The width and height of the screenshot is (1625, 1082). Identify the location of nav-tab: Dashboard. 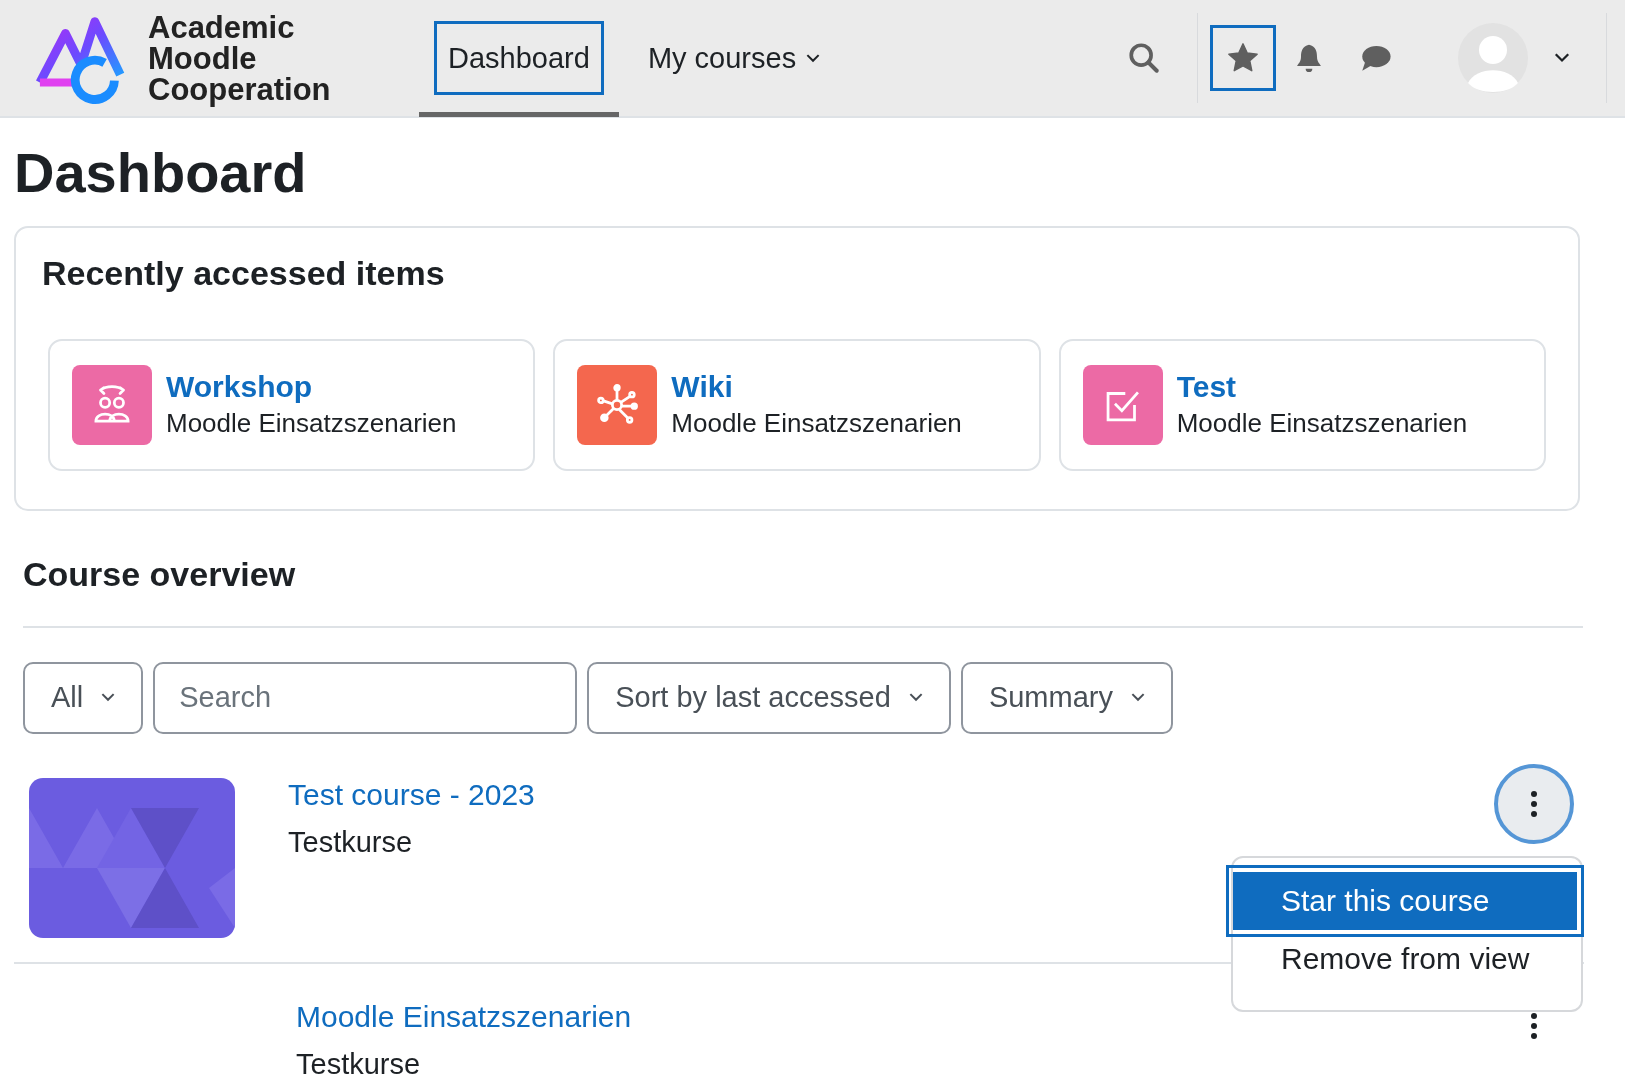
(519, 58).